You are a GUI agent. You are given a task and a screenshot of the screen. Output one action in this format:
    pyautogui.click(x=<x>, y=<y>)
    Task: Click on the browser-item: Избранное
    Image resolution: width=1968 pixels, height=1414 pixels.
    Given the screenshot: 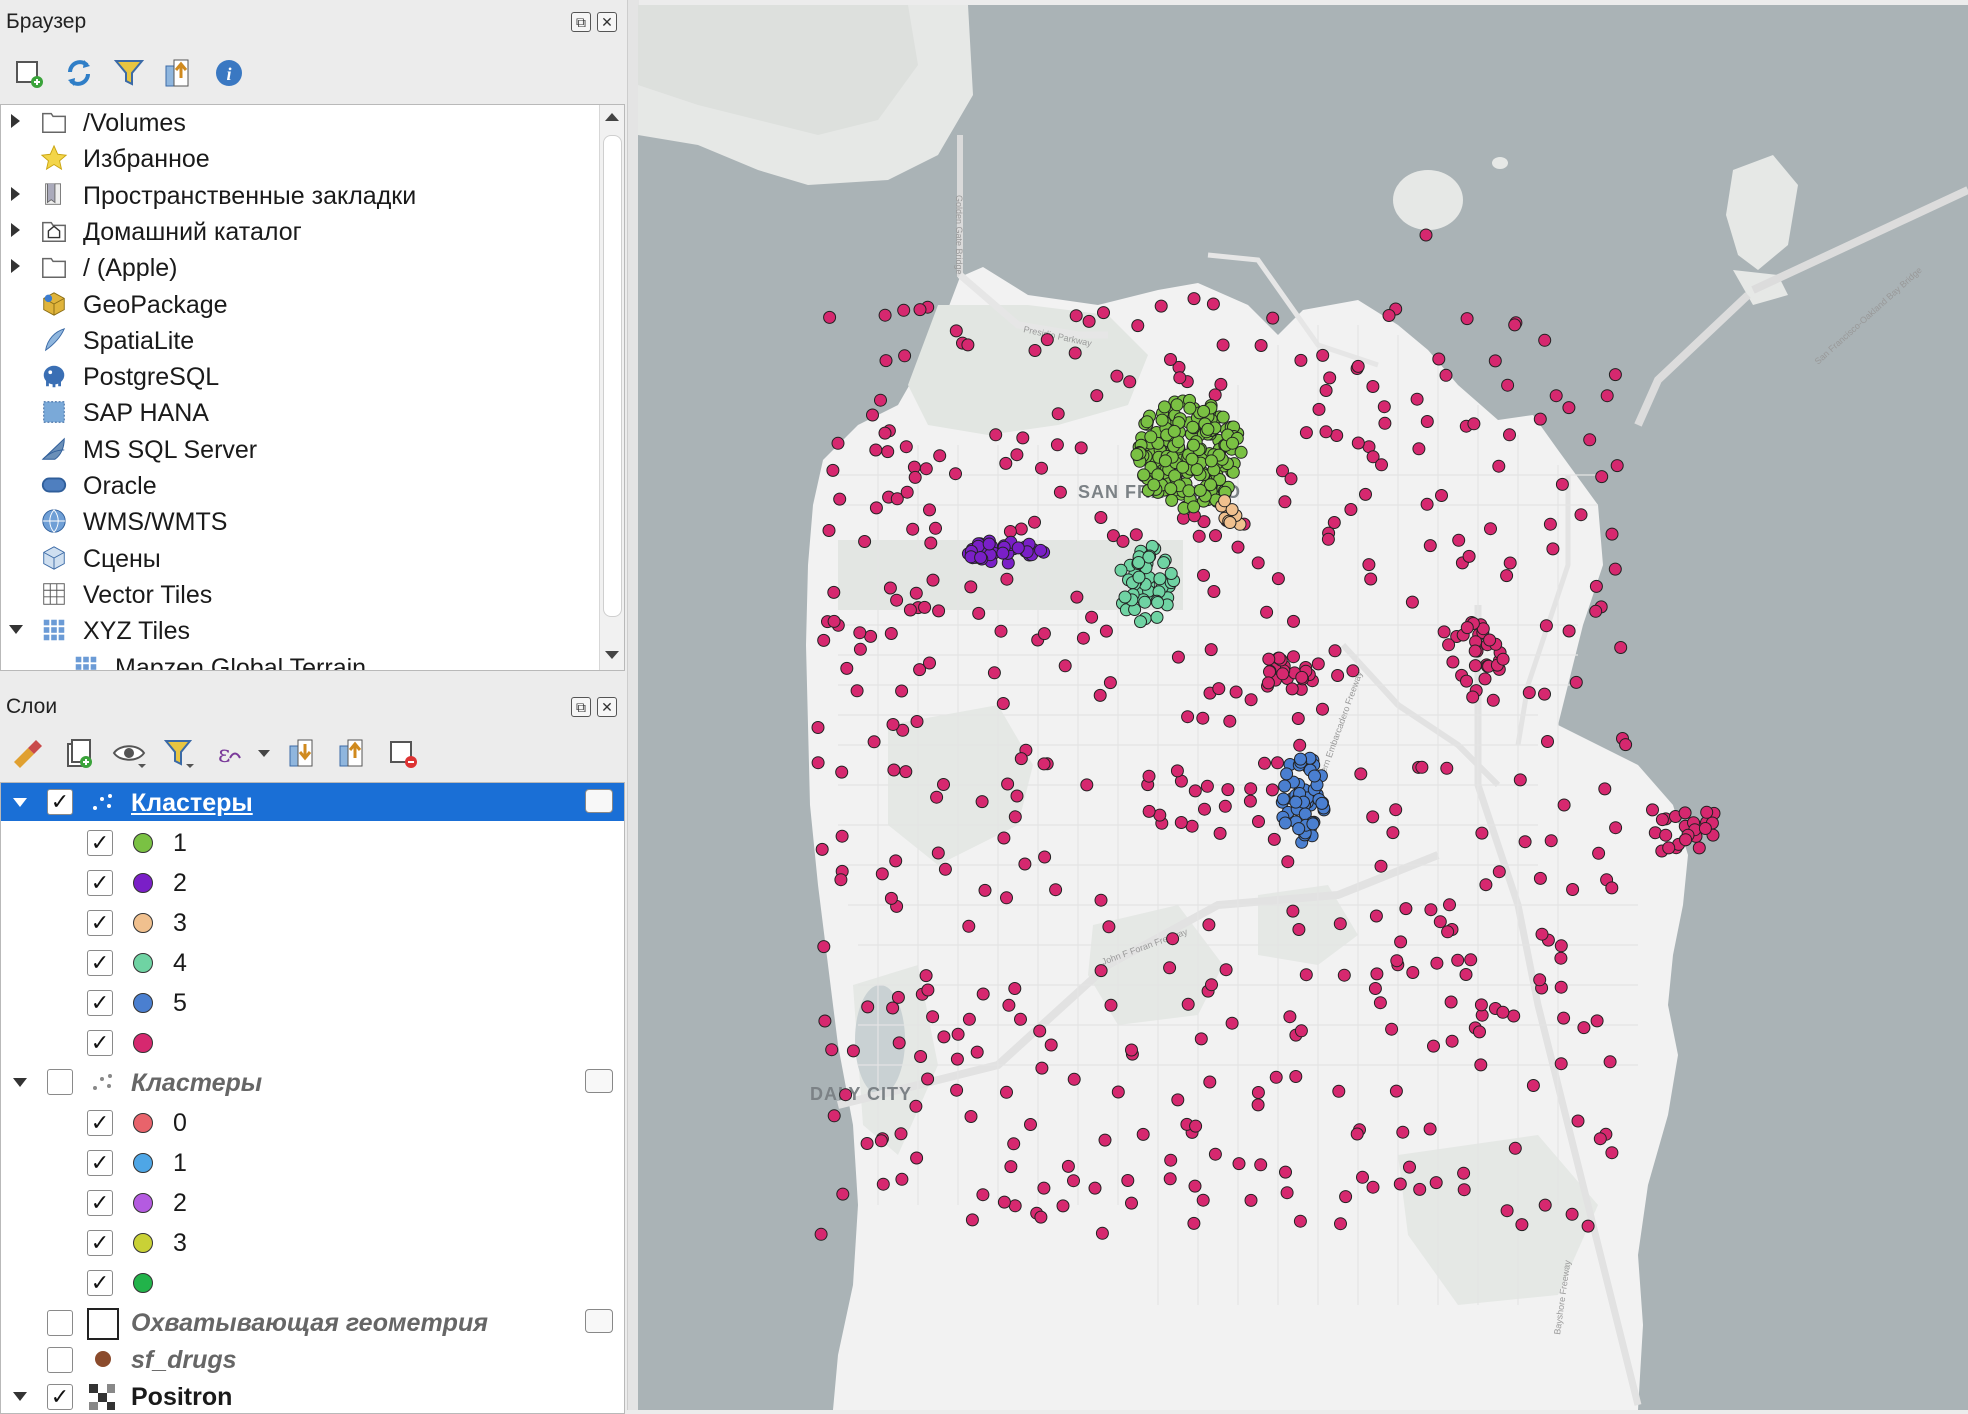 What is the action you would take?
    pyautogui.click(x=296, y=158)
    